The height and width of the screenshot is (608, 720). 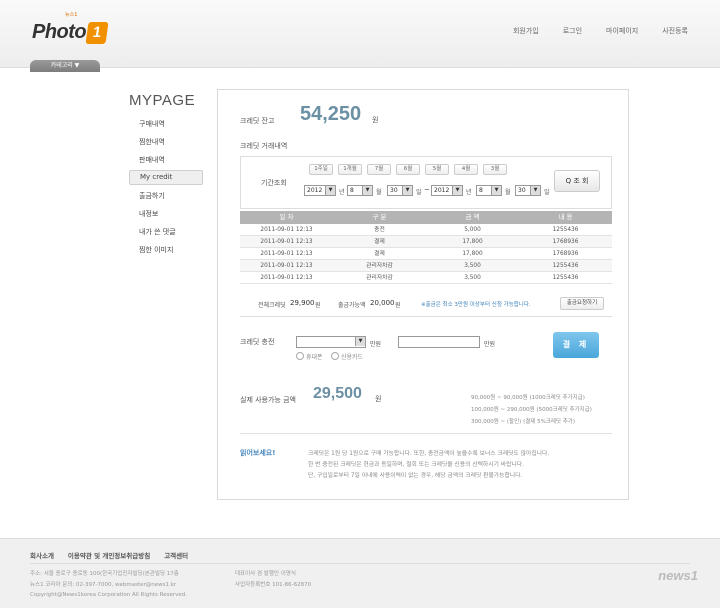 What do you see at coordinates (71, 15) in the screenshot?
I see `logo-mini: 뉴스1` at bounding box center [71, 15].